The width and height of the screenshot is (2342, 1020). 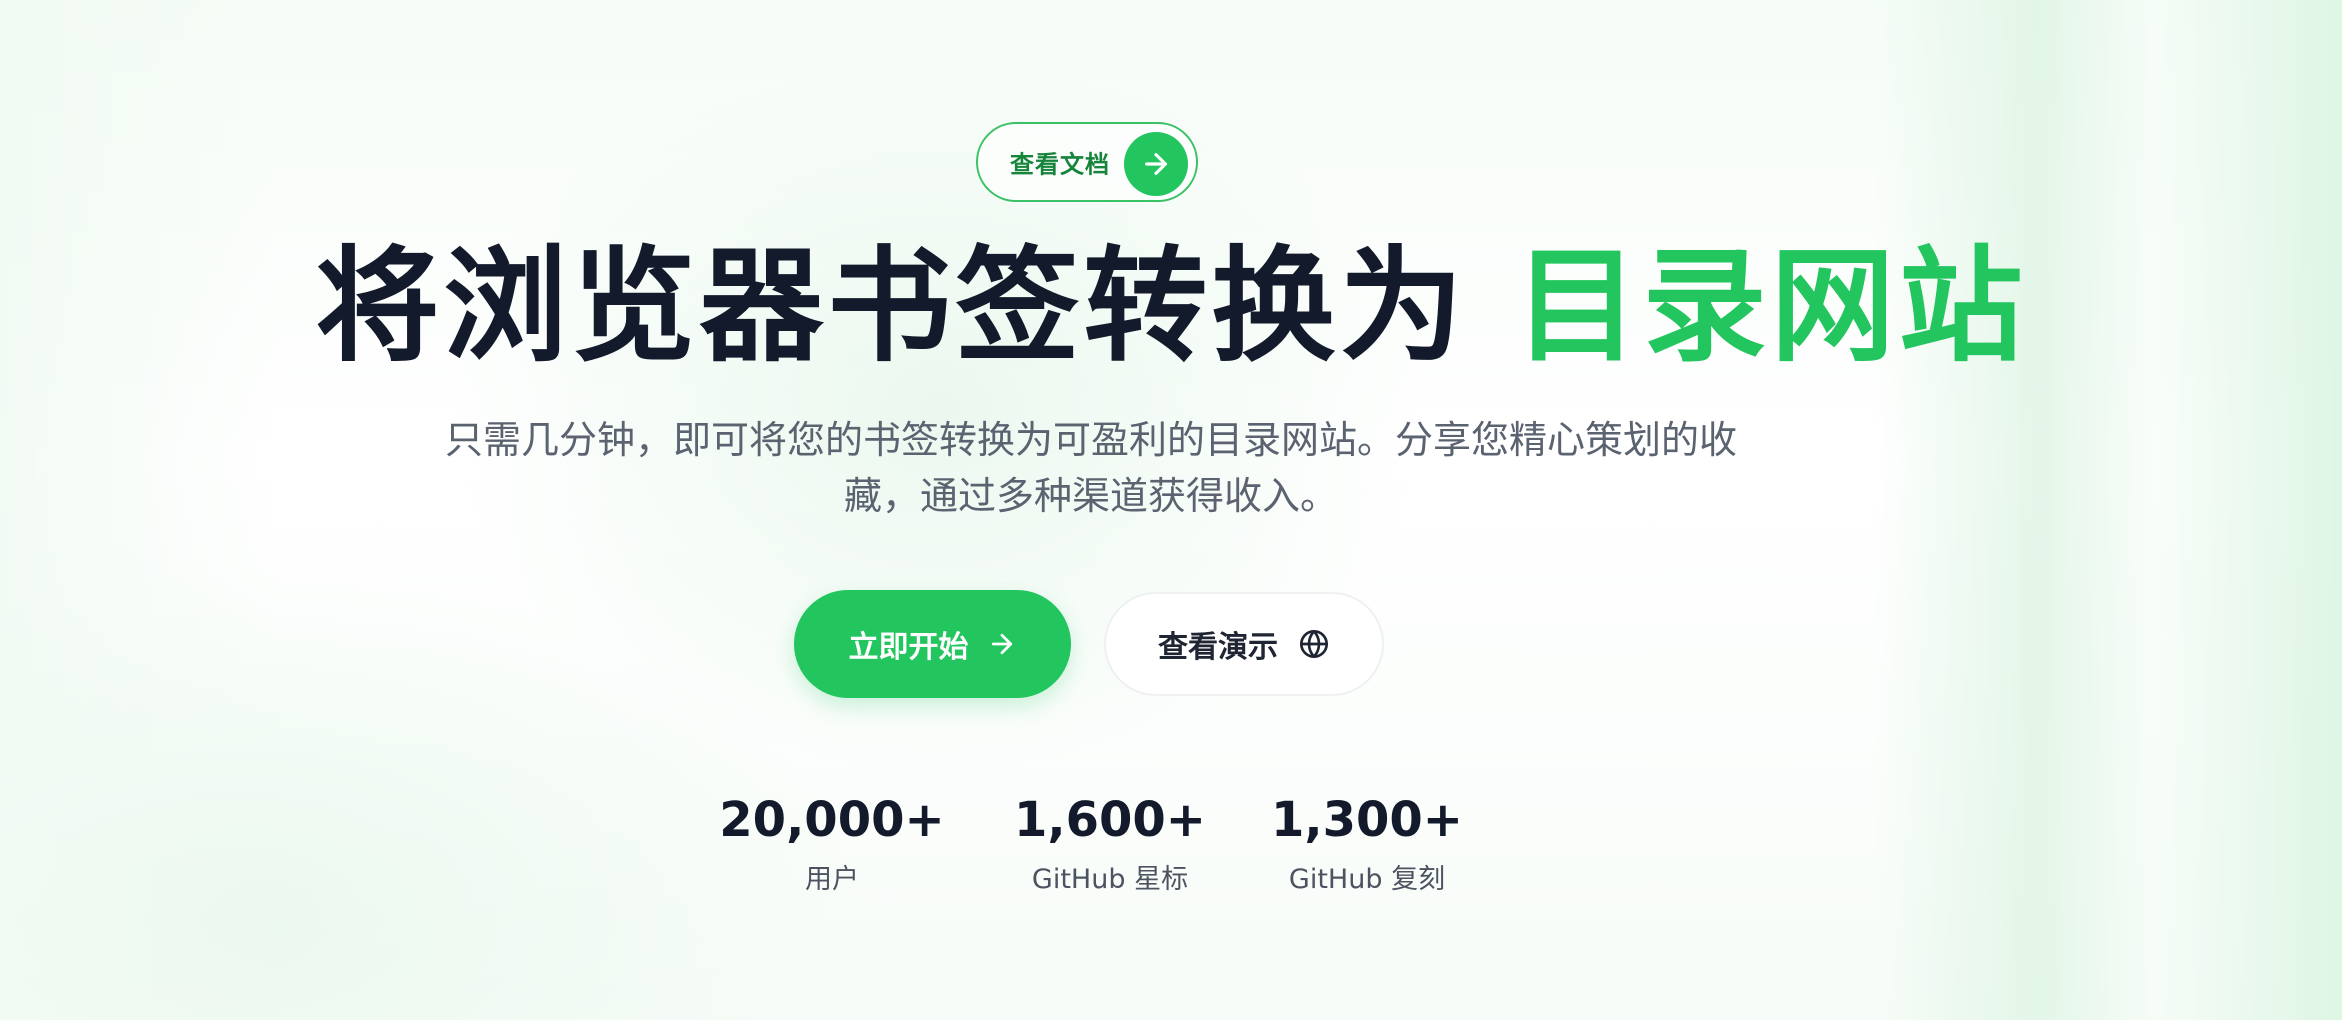 What do you see at coordinates (1110, 879) in the screenshot?
I see `stat-caption: GitHub 星标` at bounding box center [1110, 879].